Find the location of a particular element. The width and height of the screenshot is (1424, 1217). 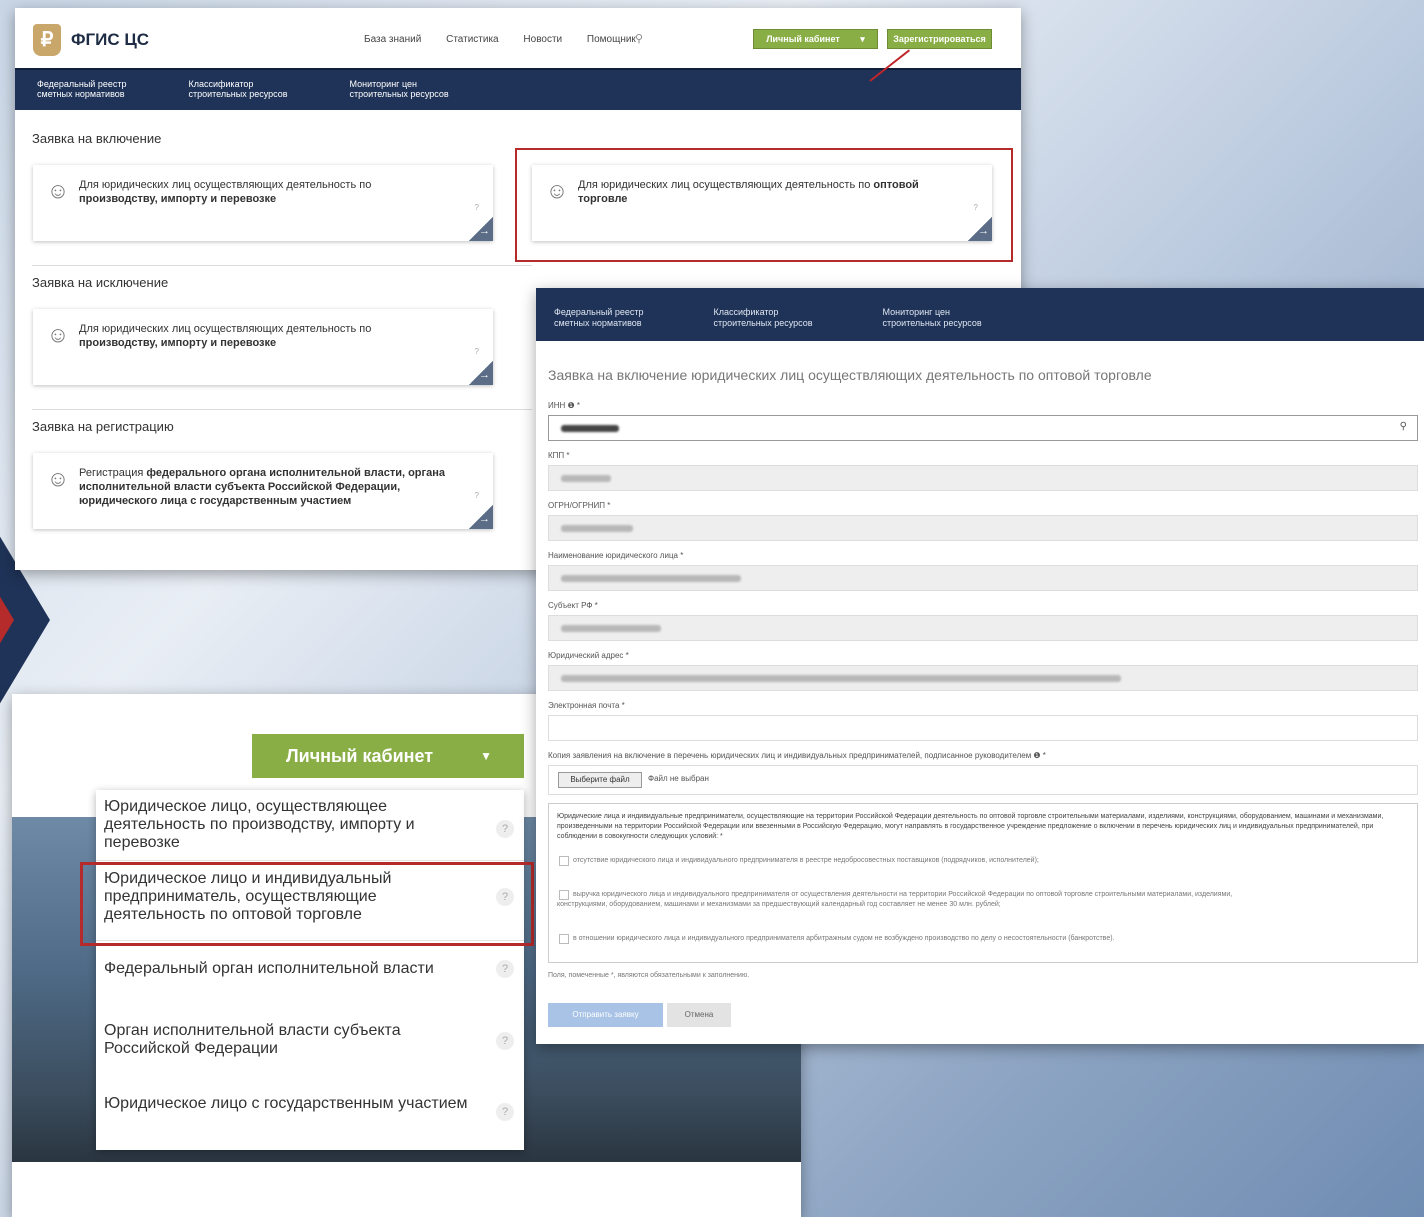

menu-item-federal-authority: Федеральный орган исполнительной власти is located at coordinates (289, 969).